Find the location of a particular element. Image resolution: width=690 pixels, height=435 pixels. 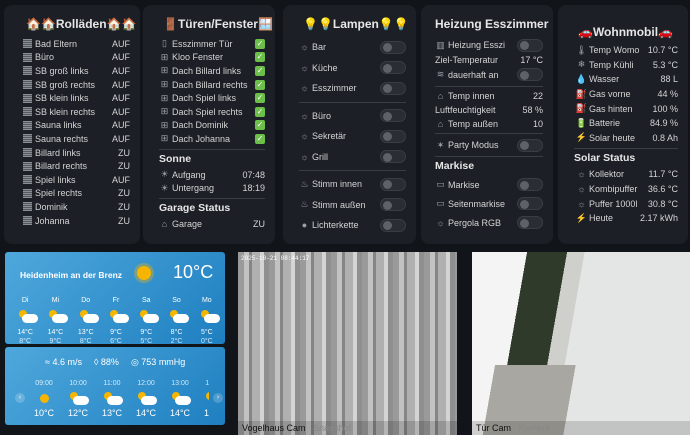

contact-row: ⊞ Dach Dominik ✓ is located at coordinates (212, 126).